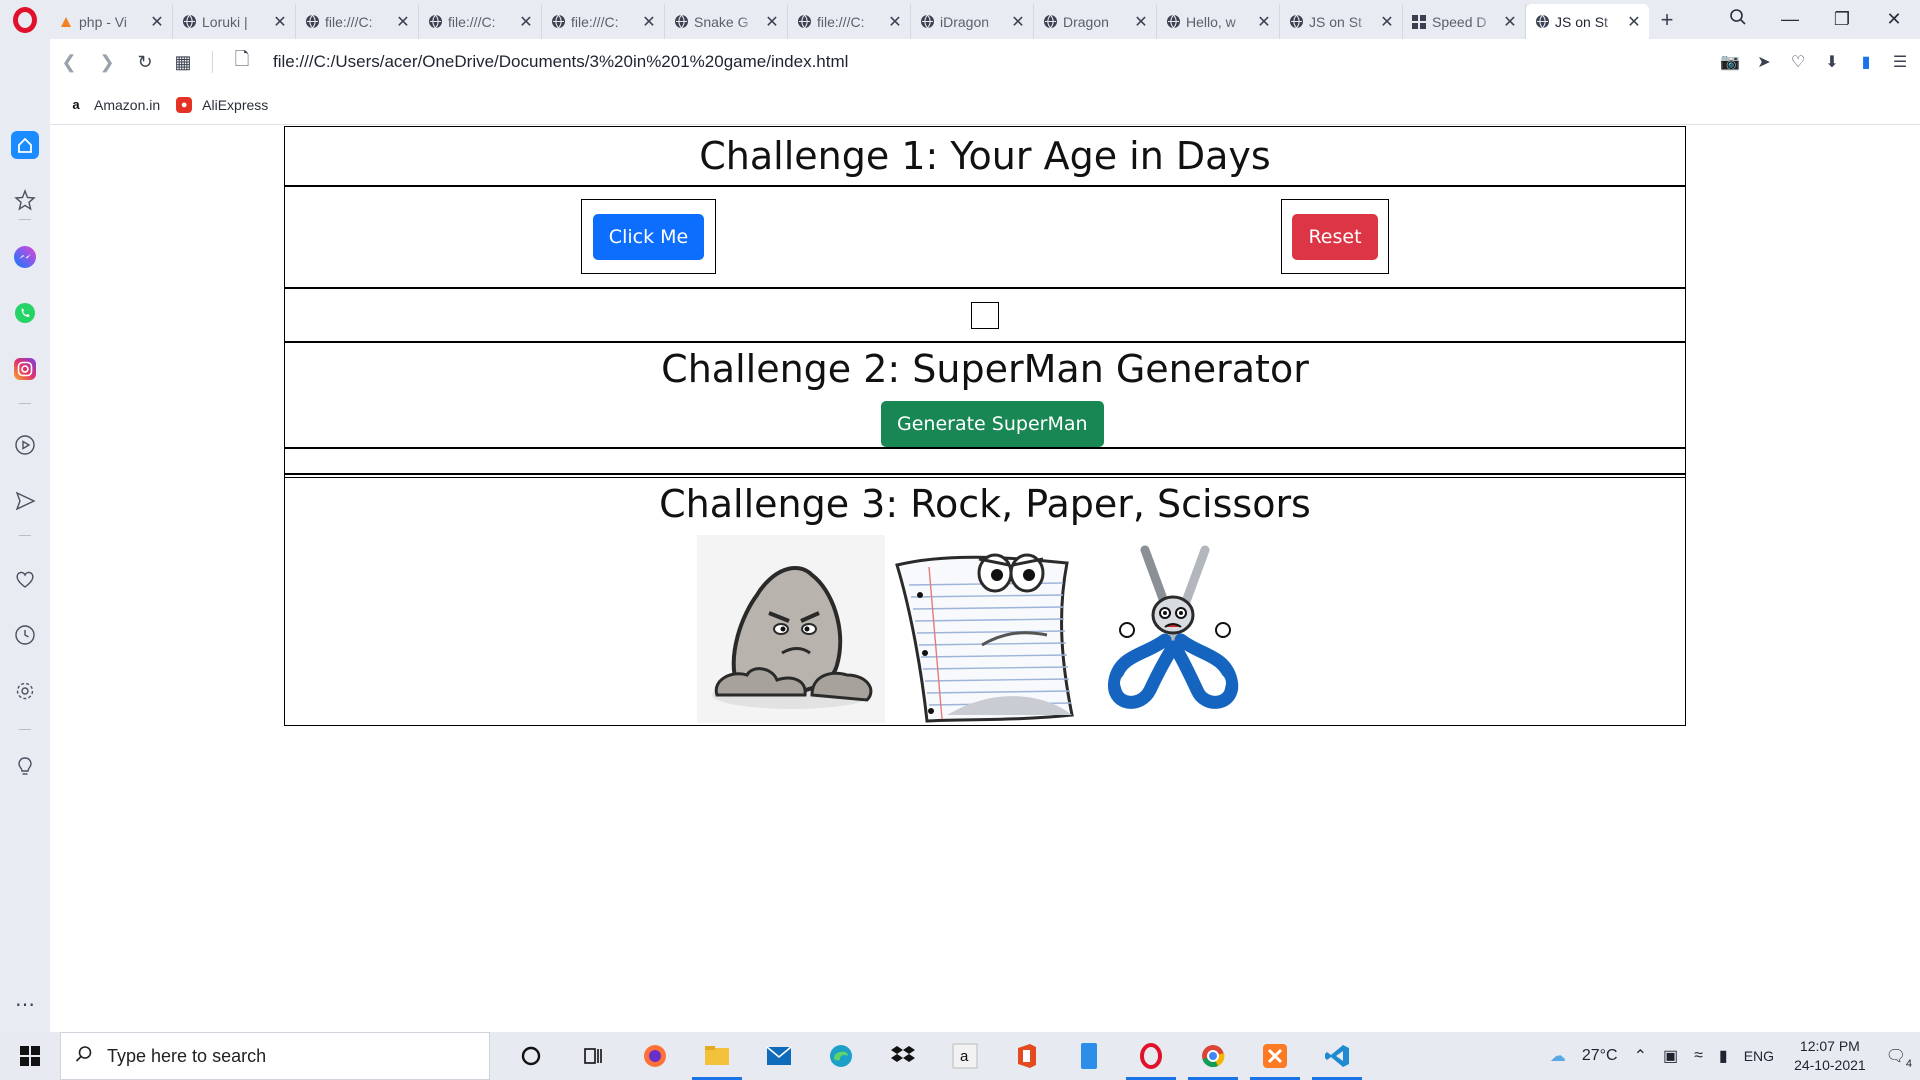  I want to click on new-tab-button: +, so click(1667, 20).